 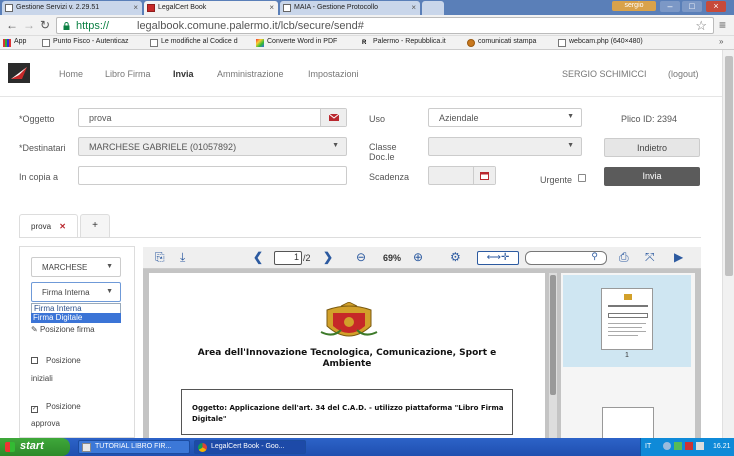 I want to click on maximize-window-icon: □, so click(x=692, y=6).